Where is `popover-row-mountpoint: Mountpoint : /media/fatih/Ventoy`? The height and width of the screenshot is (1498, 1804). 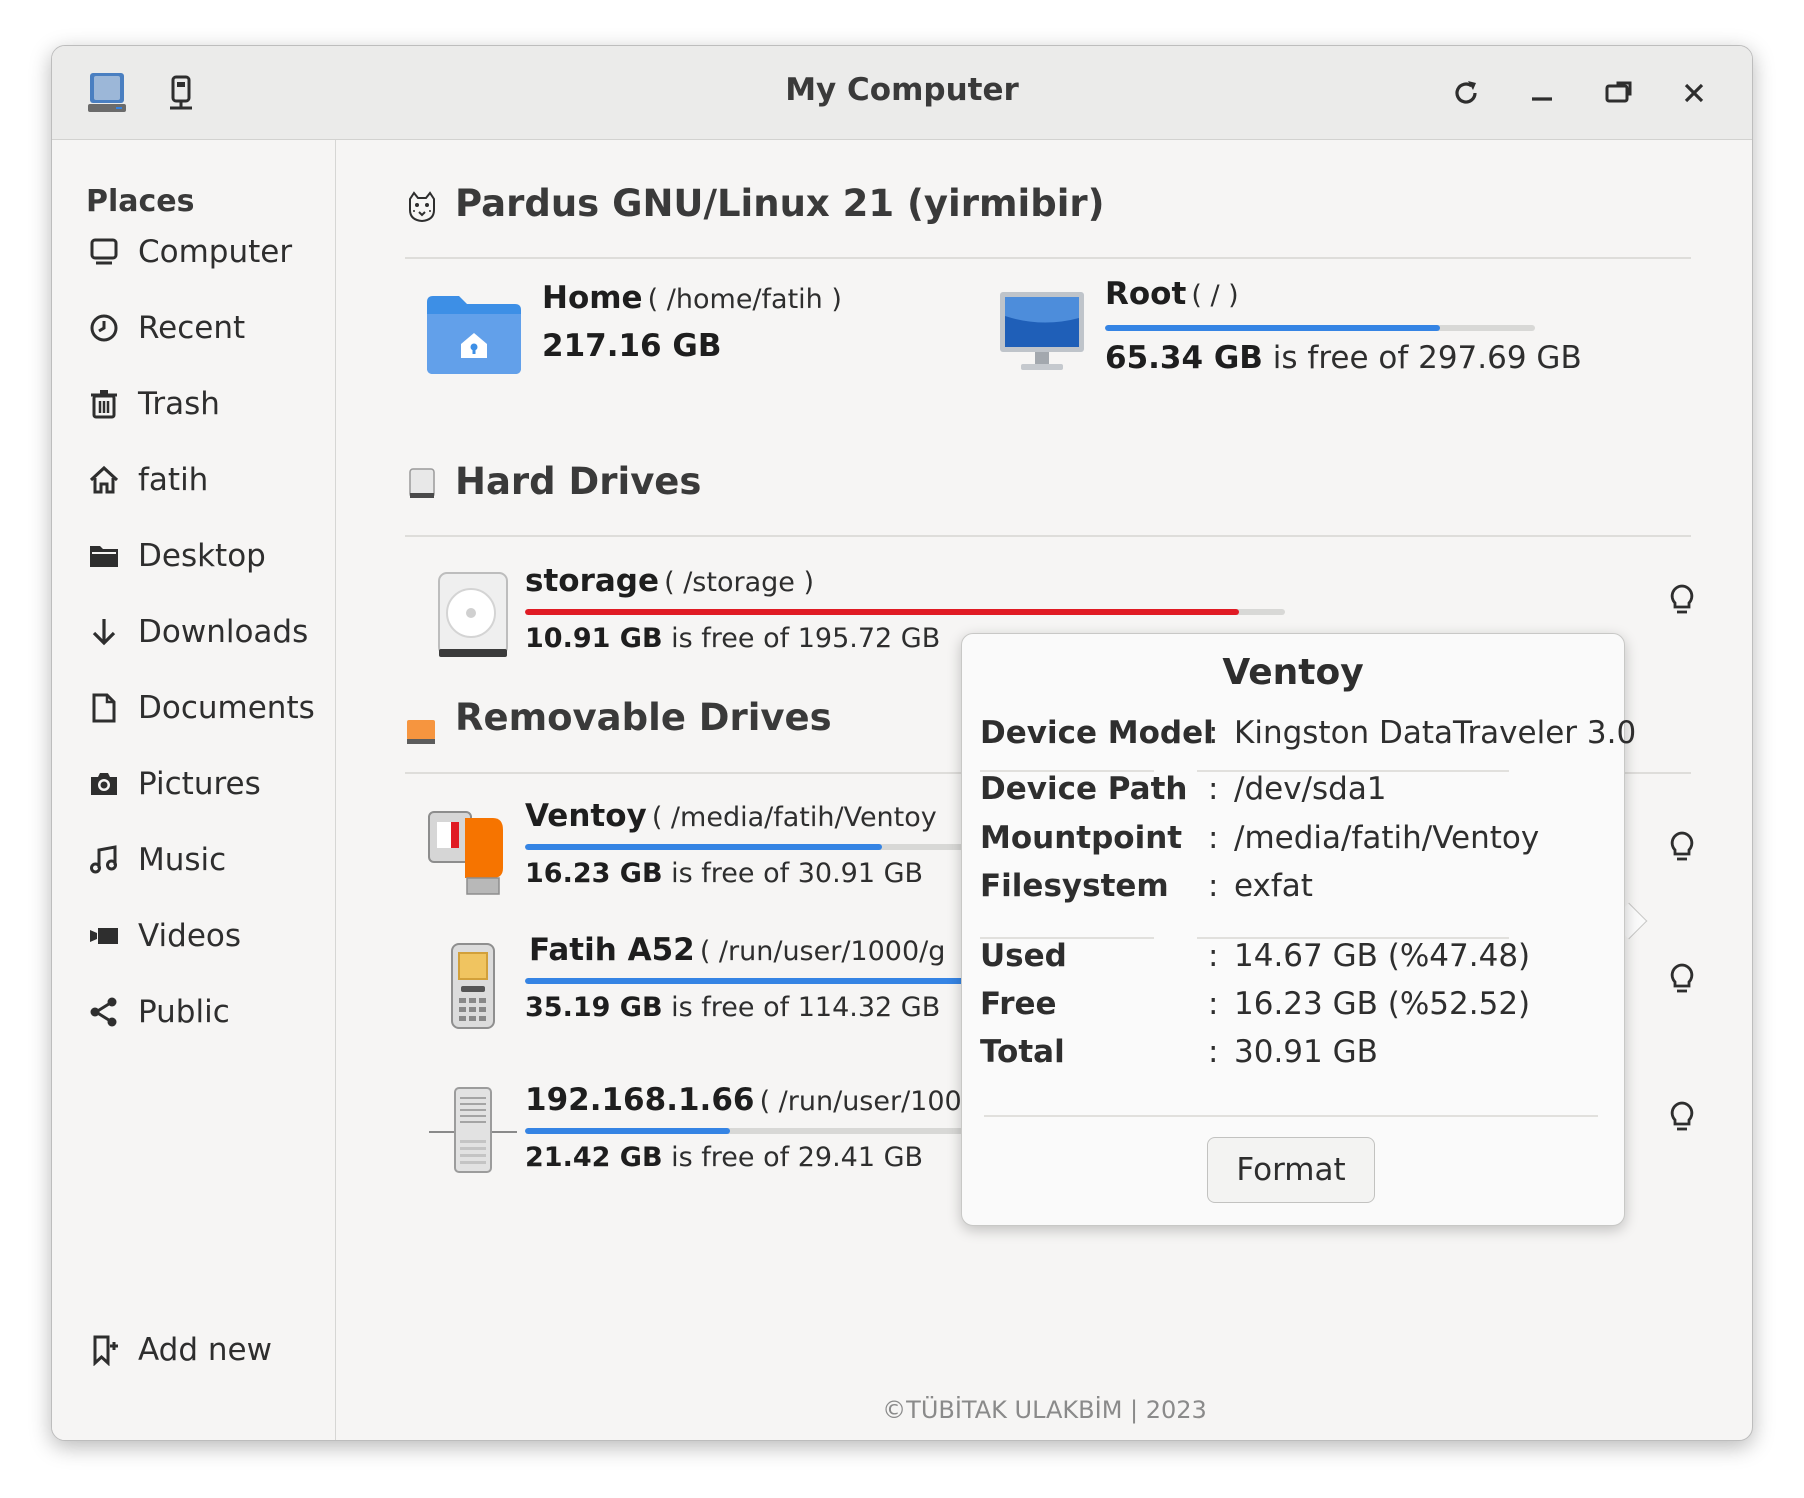 popover-row-mountpoint: Mountpoint : /media/fatih/Ventoy is located at coordinates (1259, 838).